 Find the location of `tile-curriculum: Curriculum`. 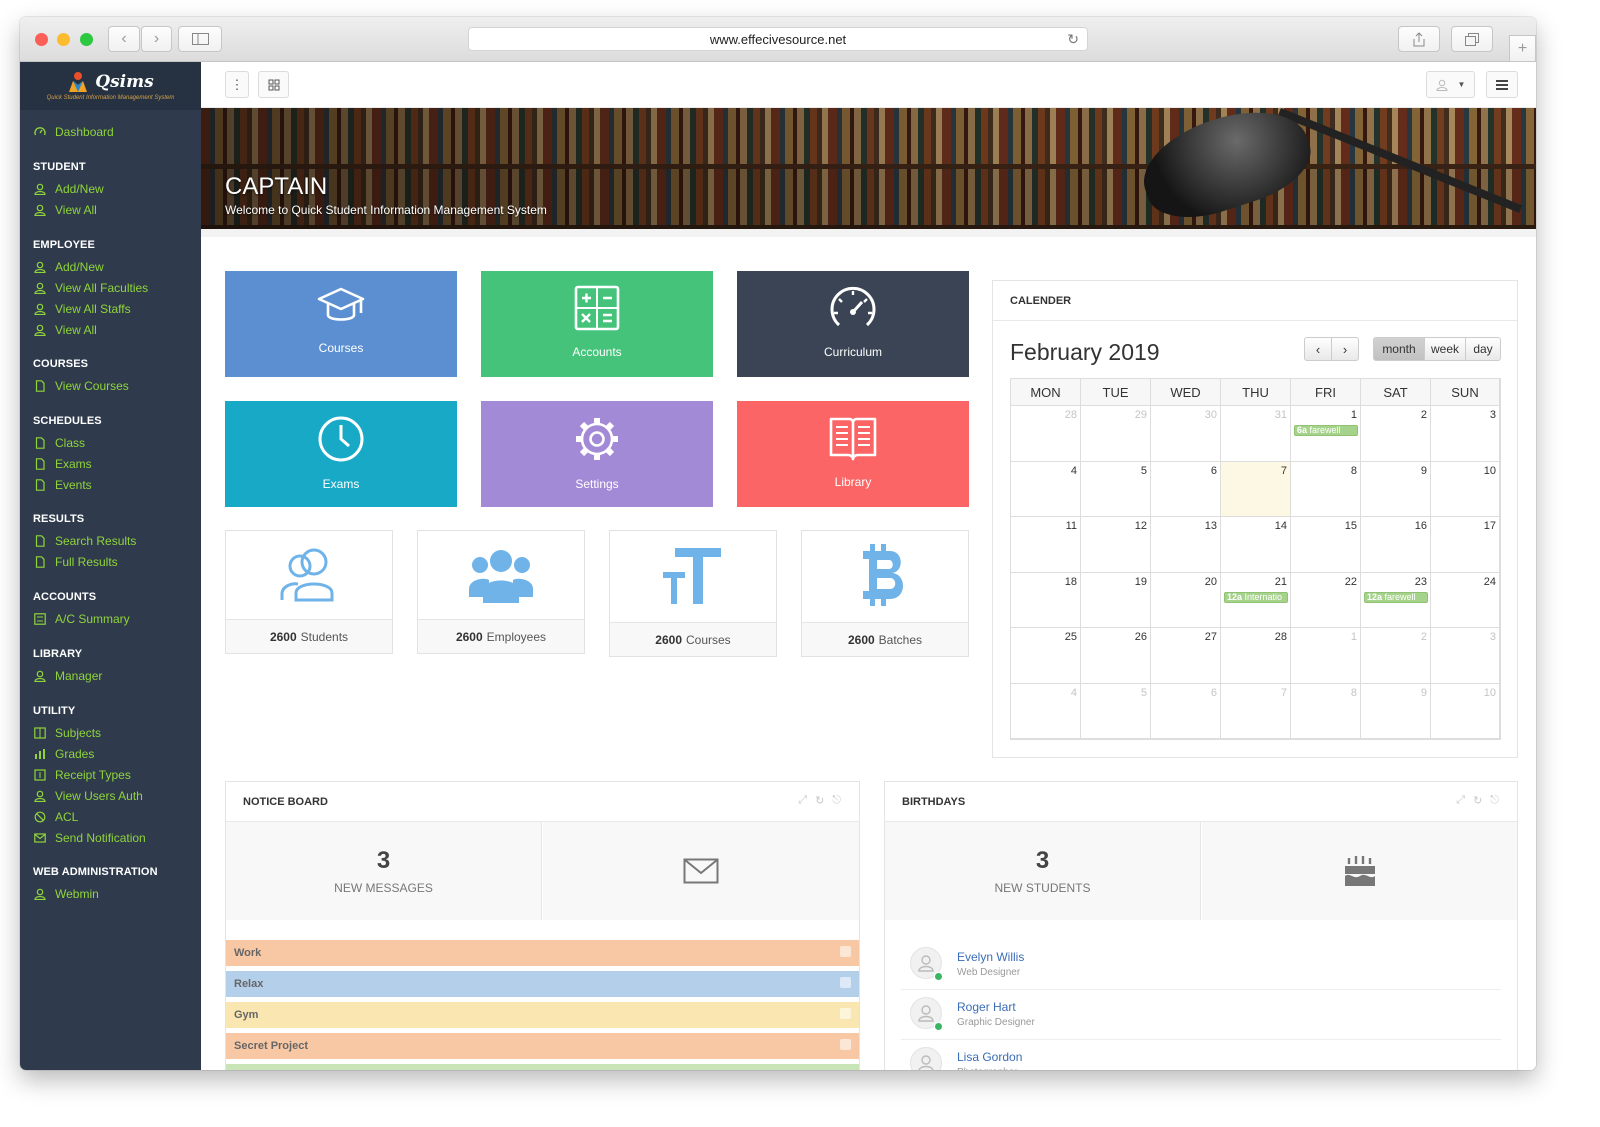

tile-curriculum: Curriculum is located at coordinates (853, 324).